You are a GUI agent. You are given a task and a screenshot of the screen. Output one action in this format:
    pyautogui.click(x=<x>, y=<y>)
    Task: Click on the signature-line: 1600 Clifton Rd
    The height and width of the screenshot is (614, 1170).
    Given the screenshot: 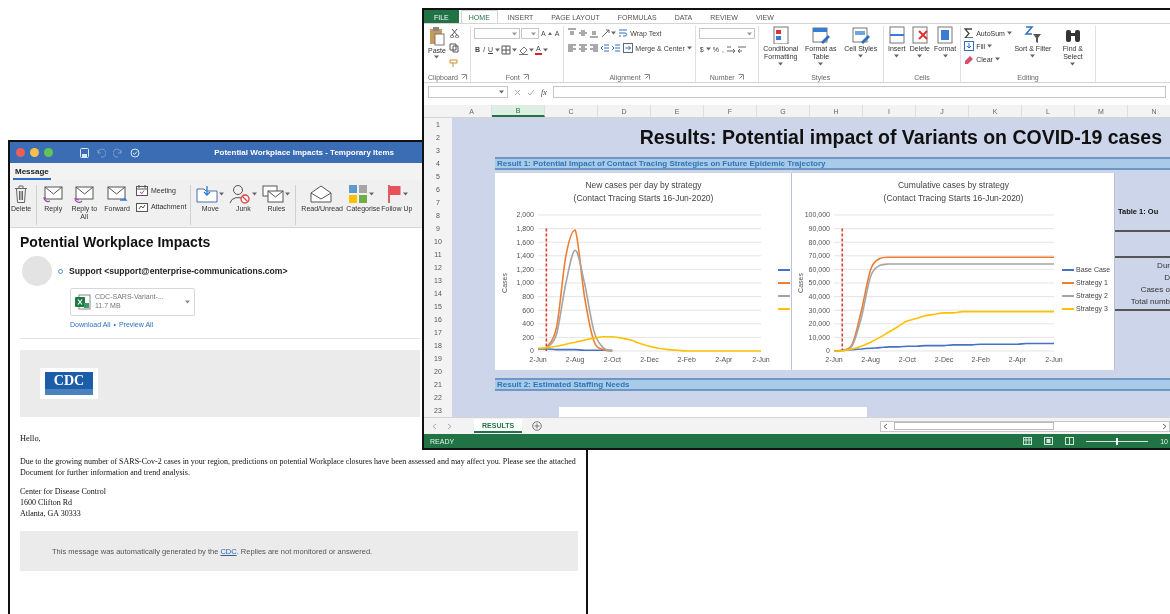 What is the action you would take?
    pyautogui.click(x=46, y=502)
    